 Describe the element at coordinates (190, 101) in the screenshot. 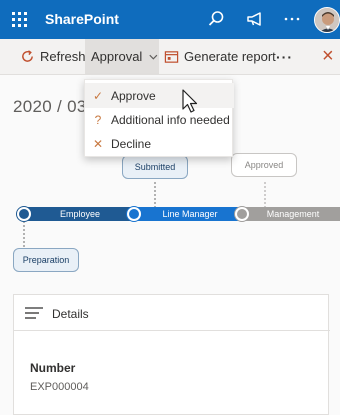

I see `mouse-cursor-icon` at that location.